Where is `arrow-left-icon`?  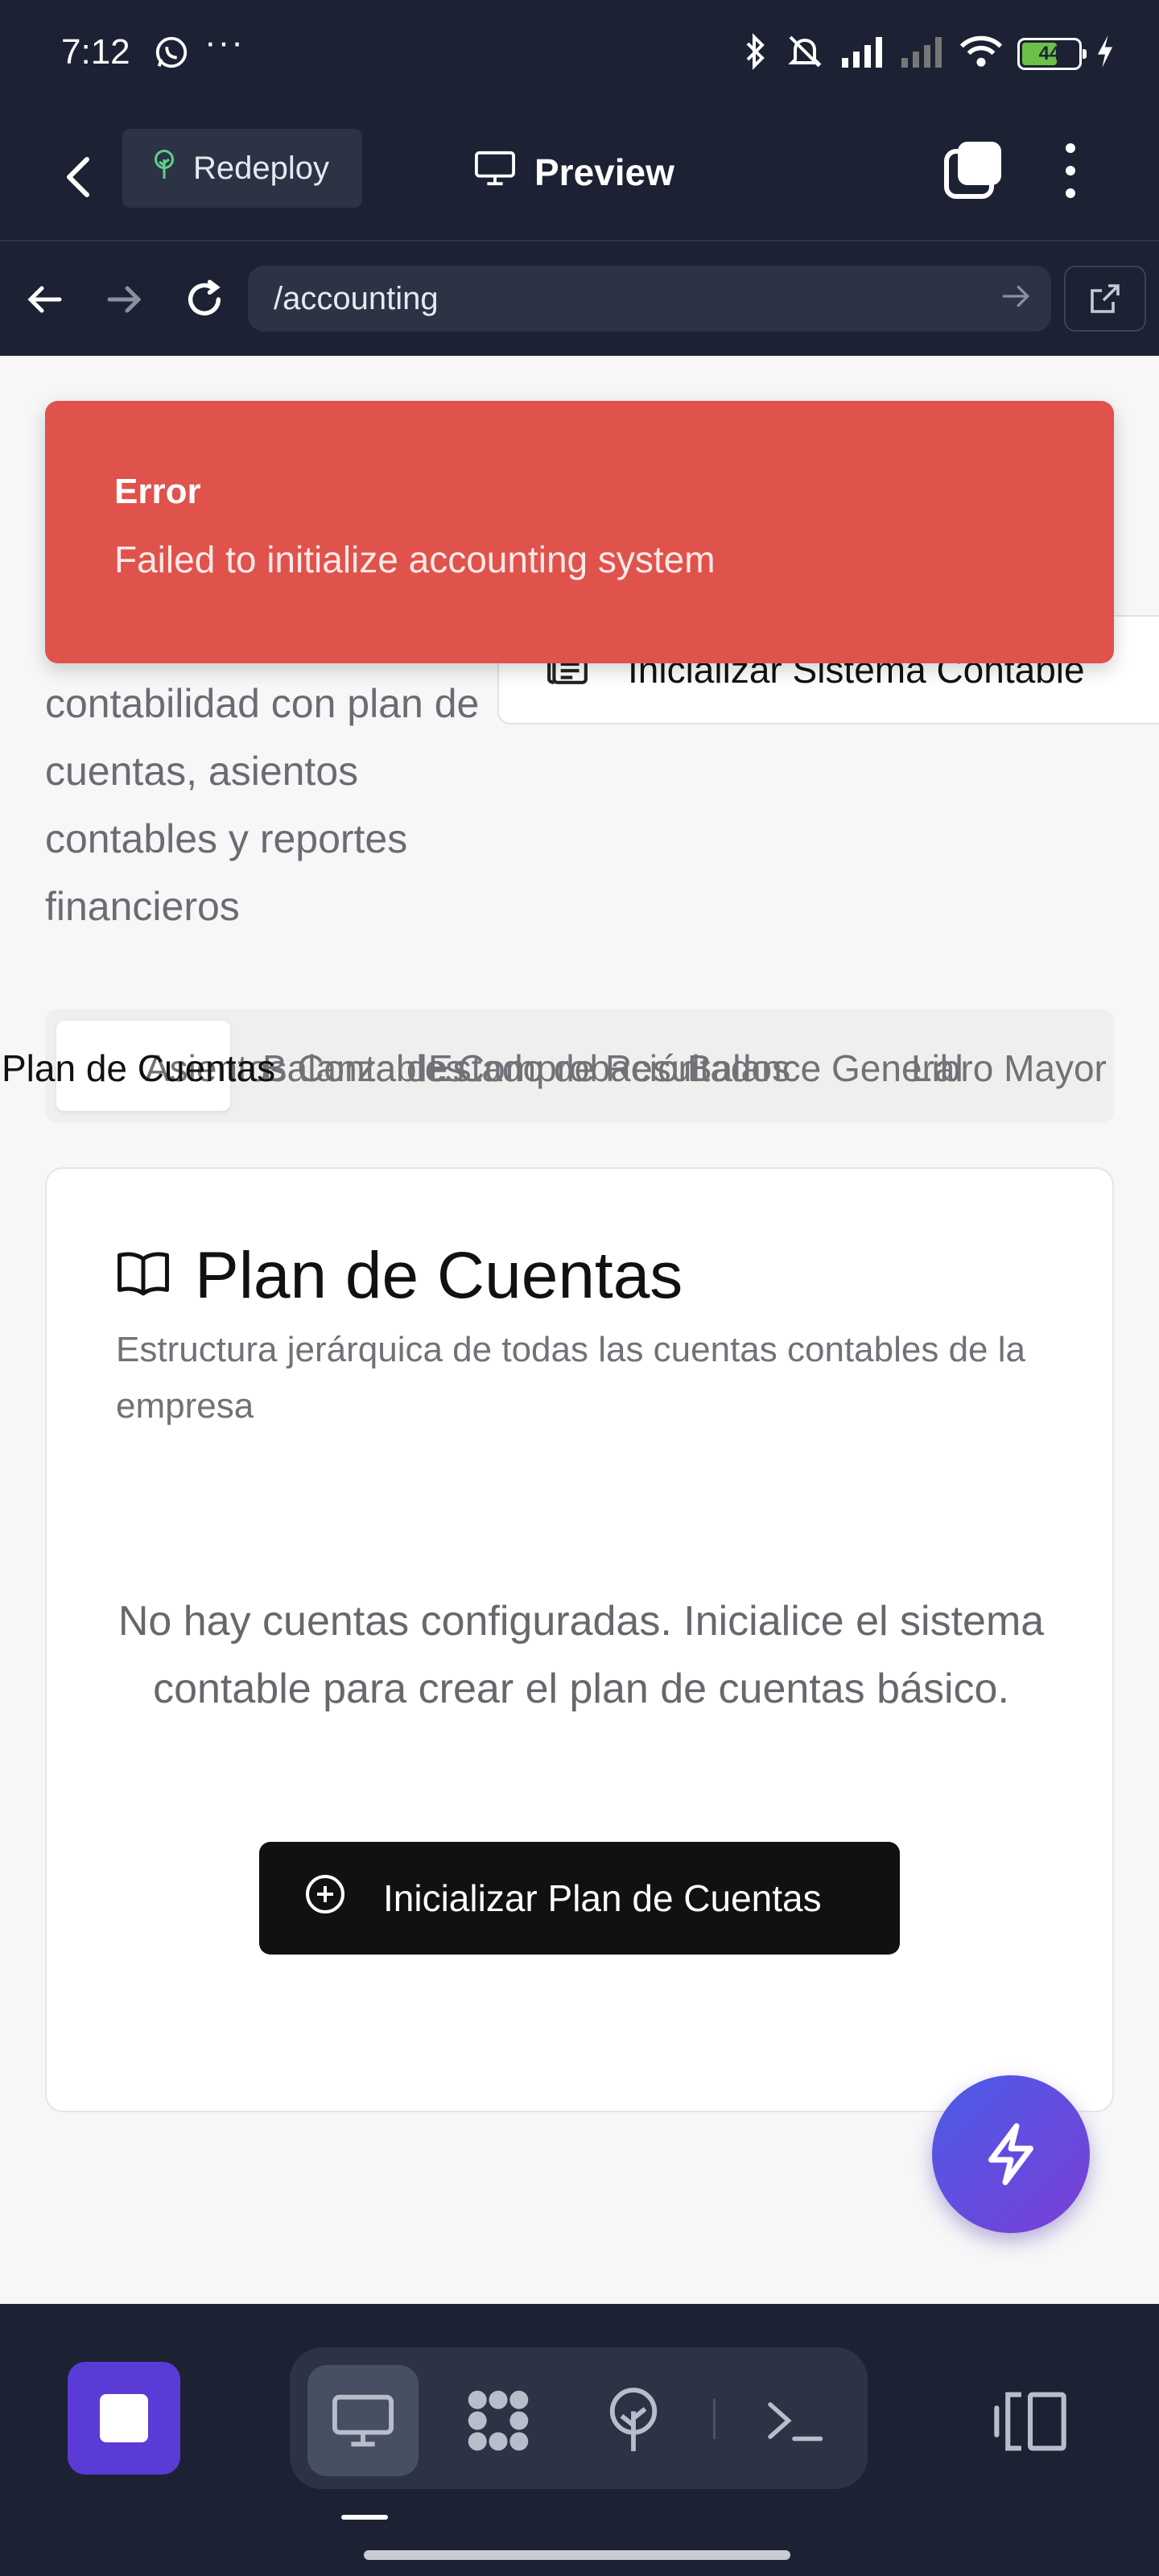 arrow-left-icon is located at coordinates (44, 299).